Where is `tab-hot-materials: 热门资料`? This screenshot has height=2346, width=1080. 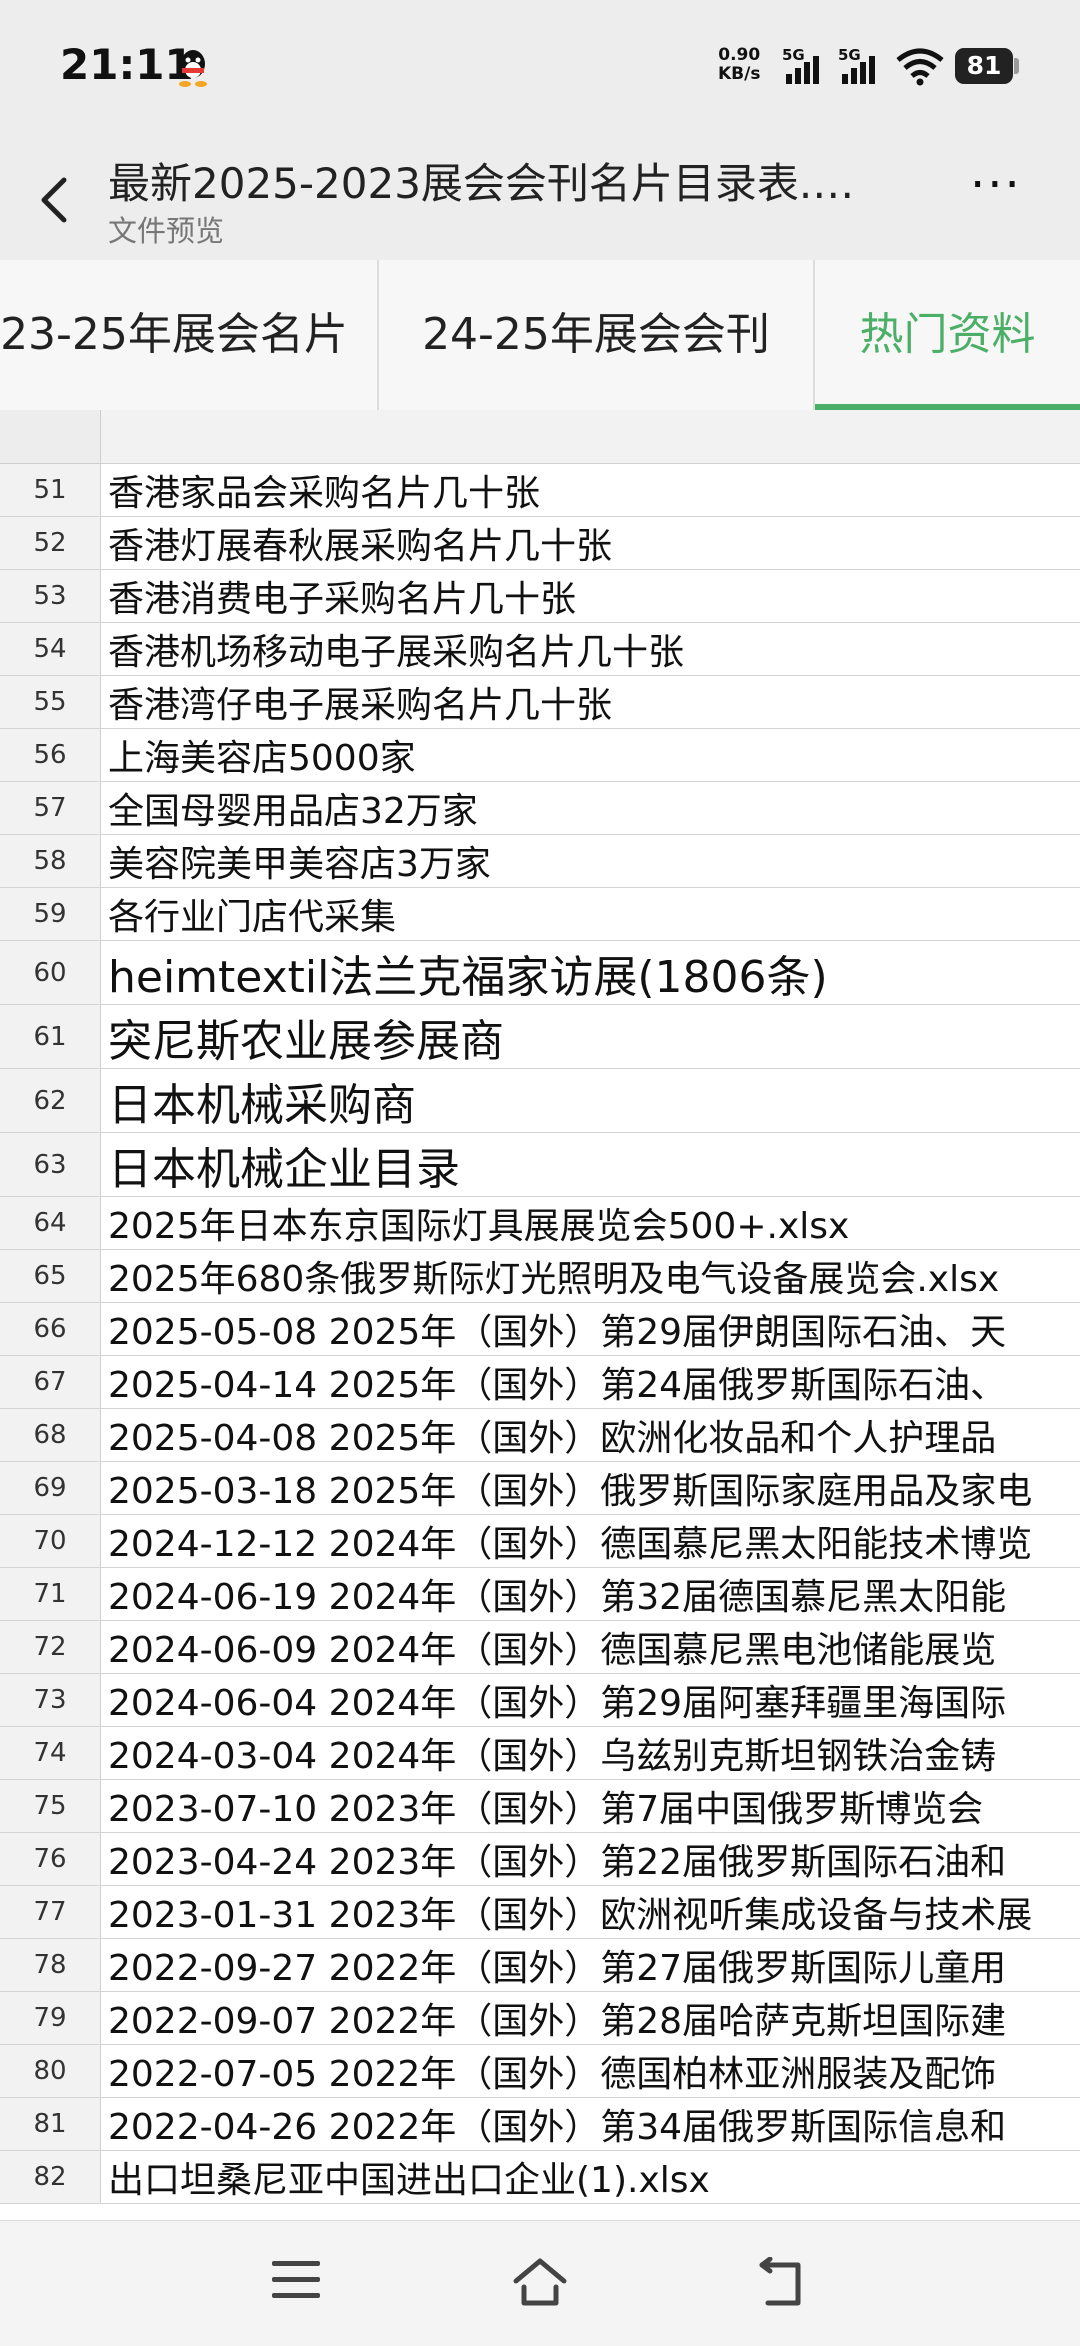 tab-hot-materials: 热门资料 is located at coordinates (947, 335).